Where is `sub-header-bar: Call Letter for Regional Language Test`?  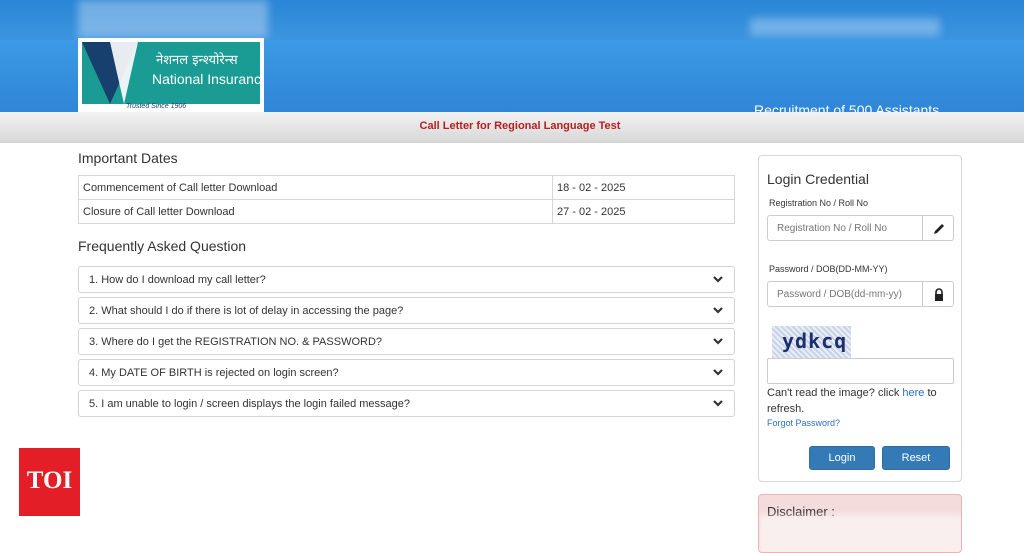 sub-header-bar: Call Letter for Regional Language Test is located at coordinates (512, 127).